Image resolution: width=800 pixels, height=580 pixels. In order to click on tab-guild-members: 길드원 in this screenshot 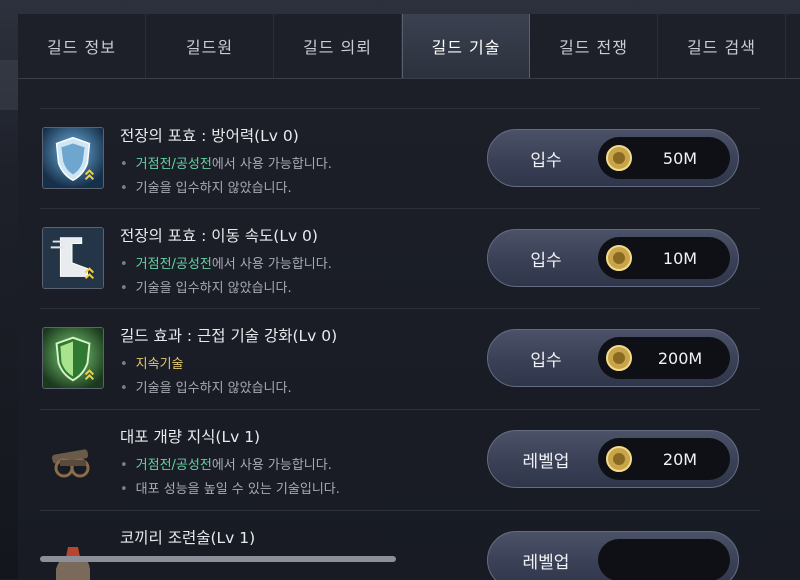, I will do `click(210, 46)`.